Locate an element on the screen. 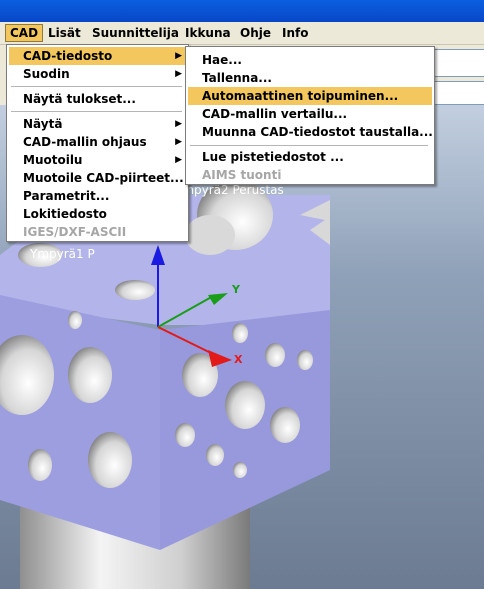 The width and height of the screenshot is (484, 589). menu-item-suodin: Suodin ▶ is located at coordinates (97, 74).